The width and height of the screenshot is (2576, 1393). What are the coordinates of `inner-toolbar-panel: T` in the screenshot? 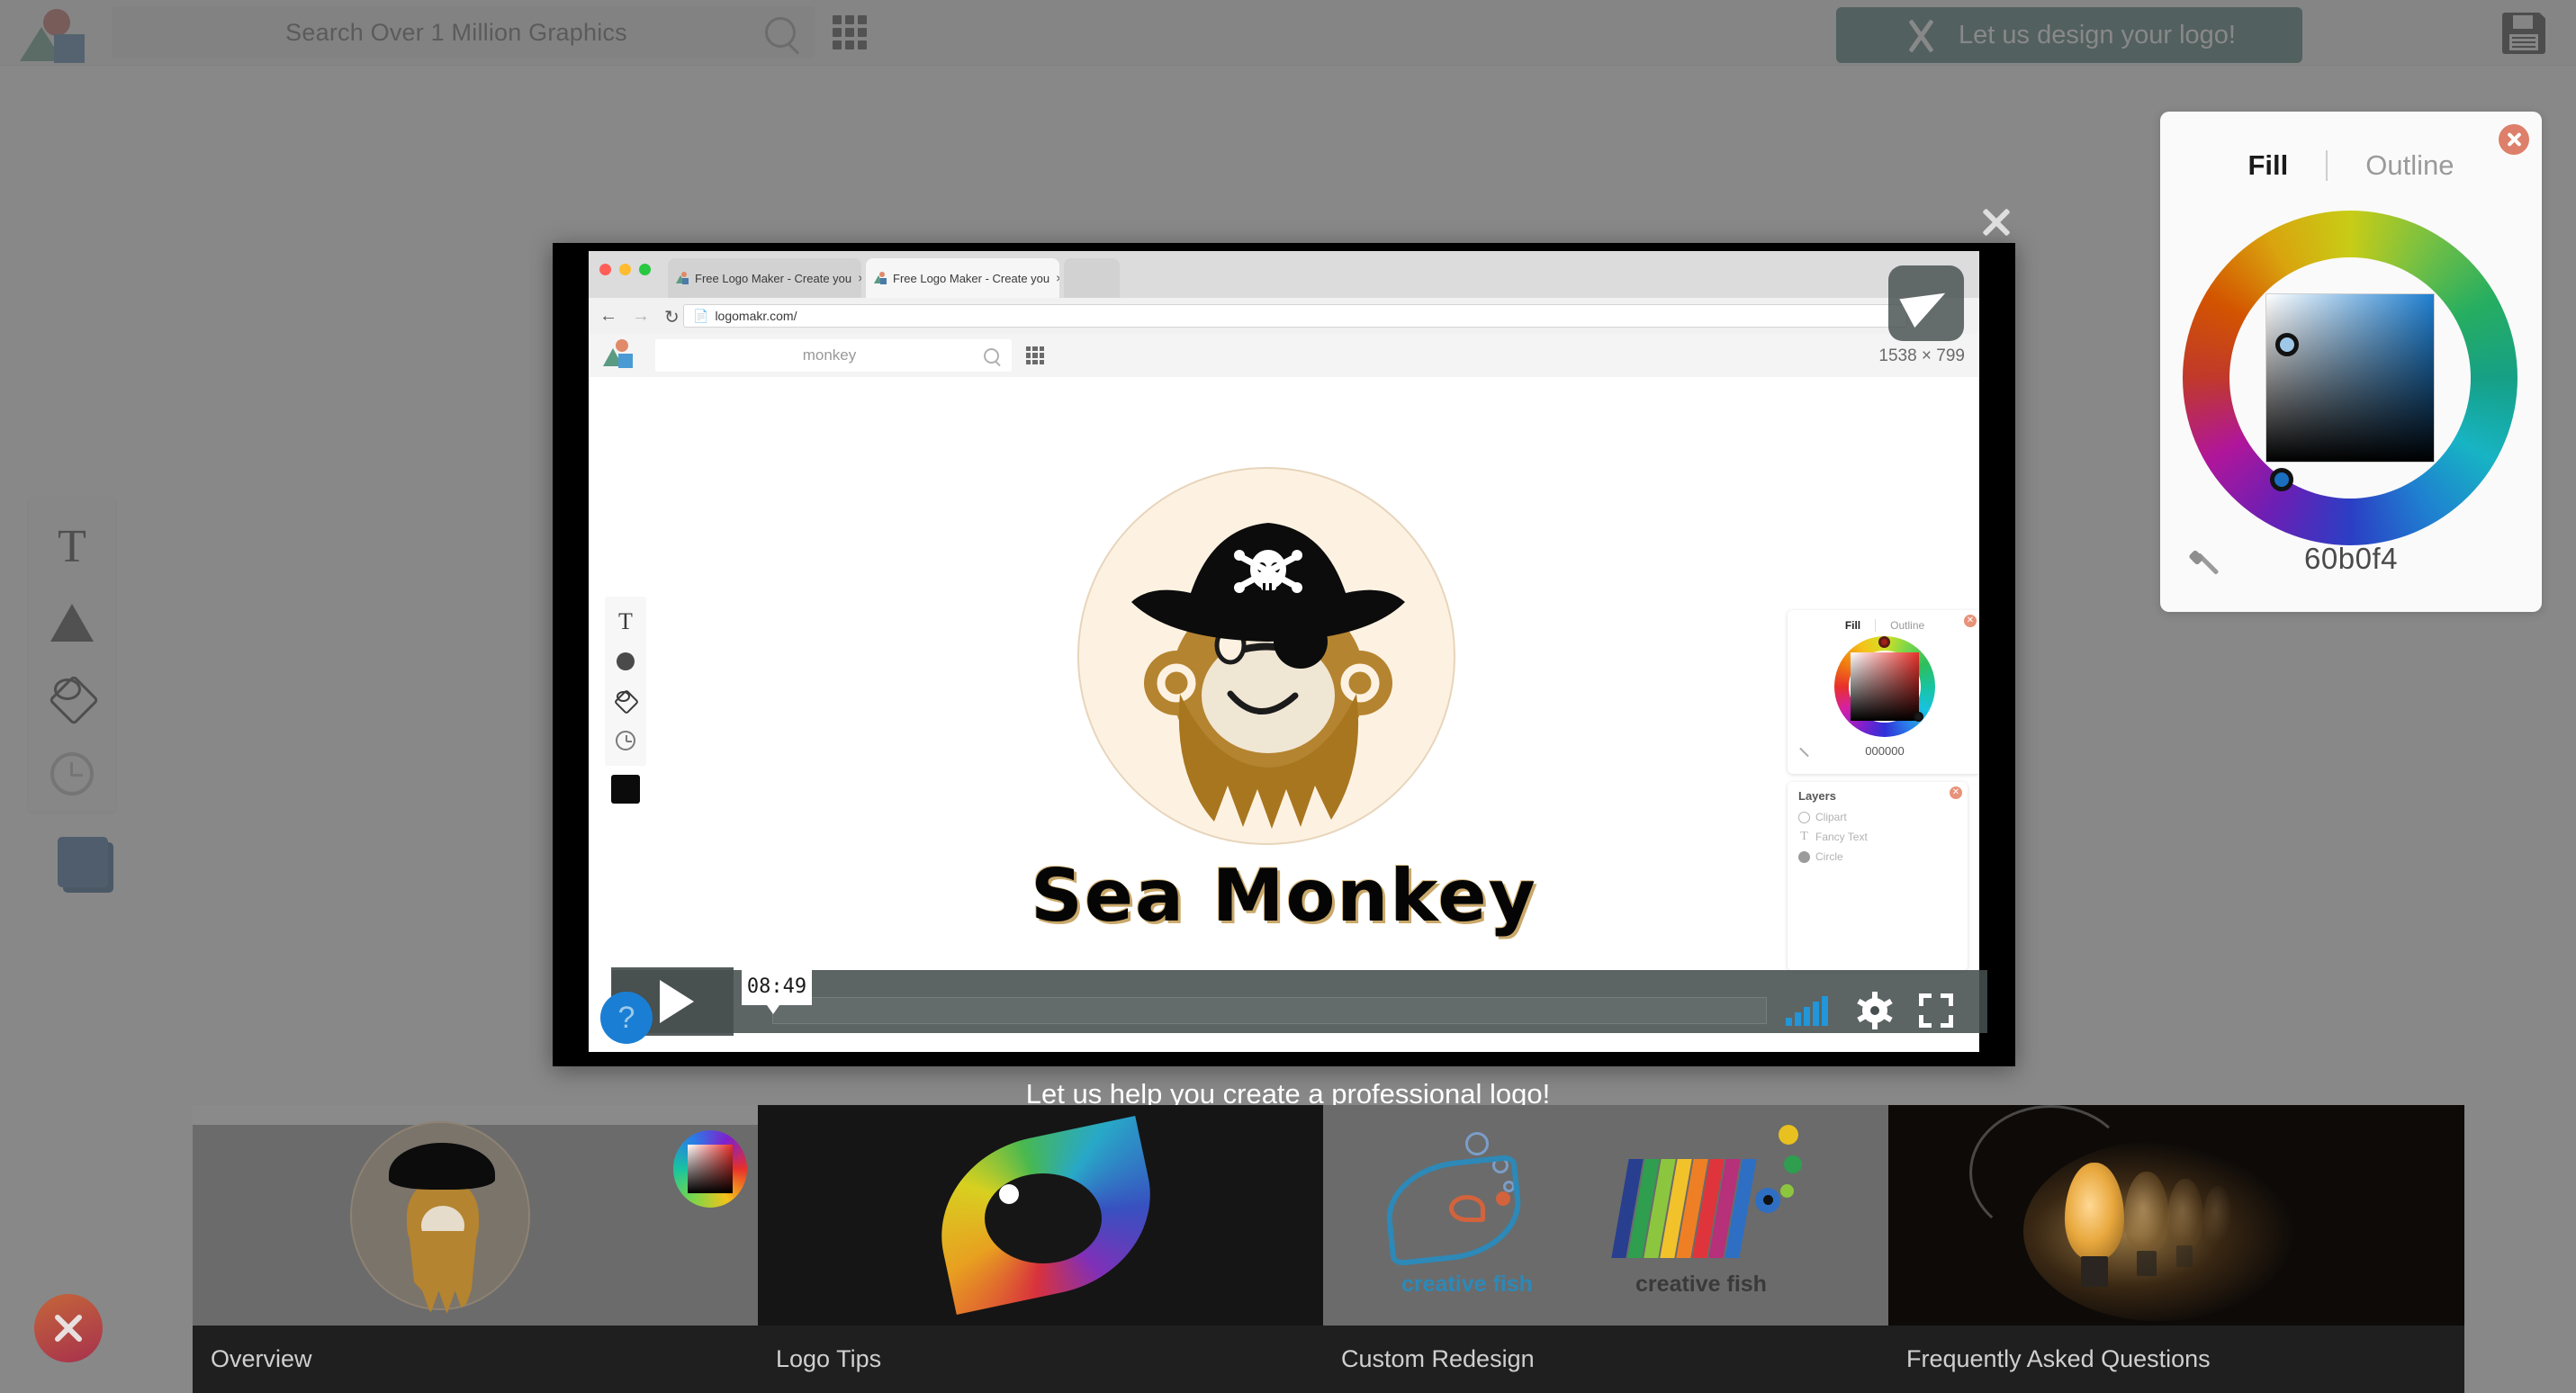 It's located at (625, 681).